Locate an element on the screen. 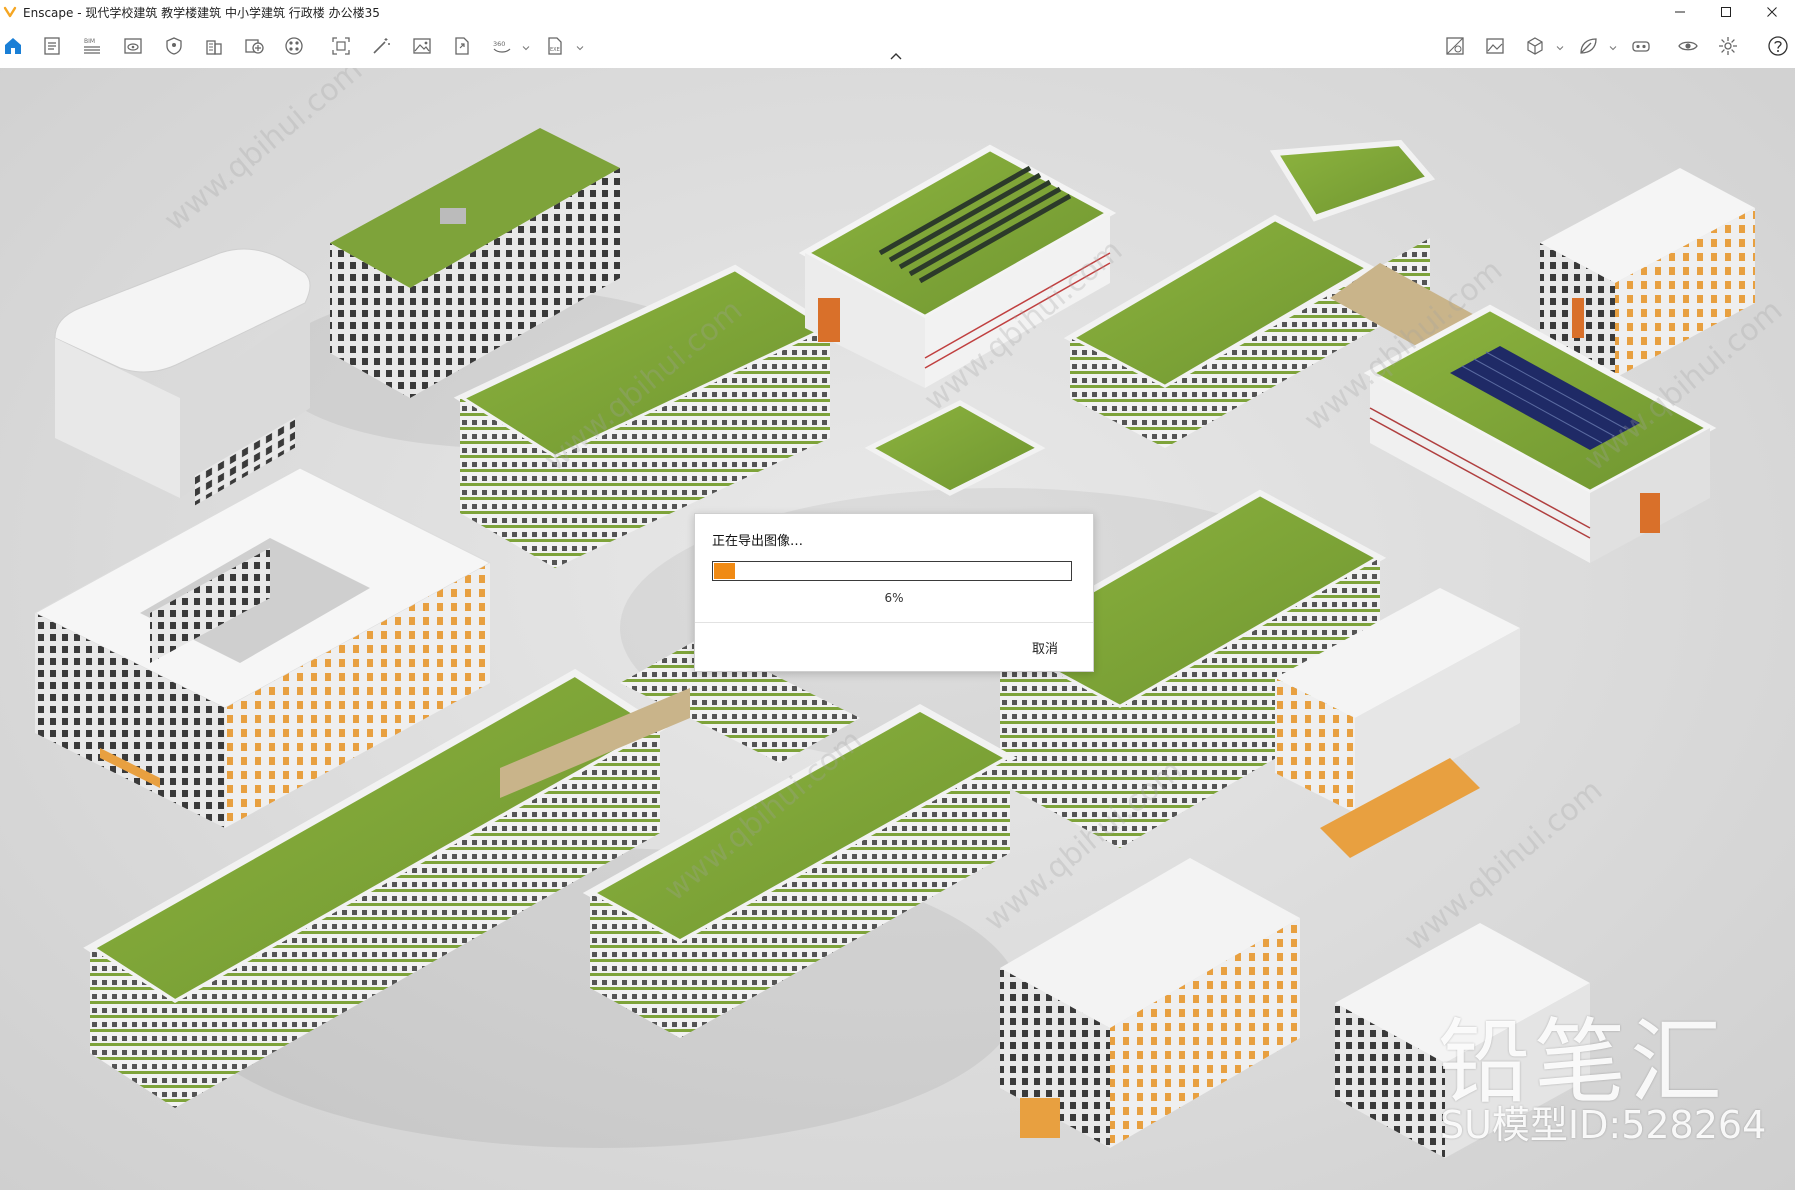 This screenshot has height=1190, width=1795. toolbar: BIM 360 EXE is located at coordinates (897, 46).